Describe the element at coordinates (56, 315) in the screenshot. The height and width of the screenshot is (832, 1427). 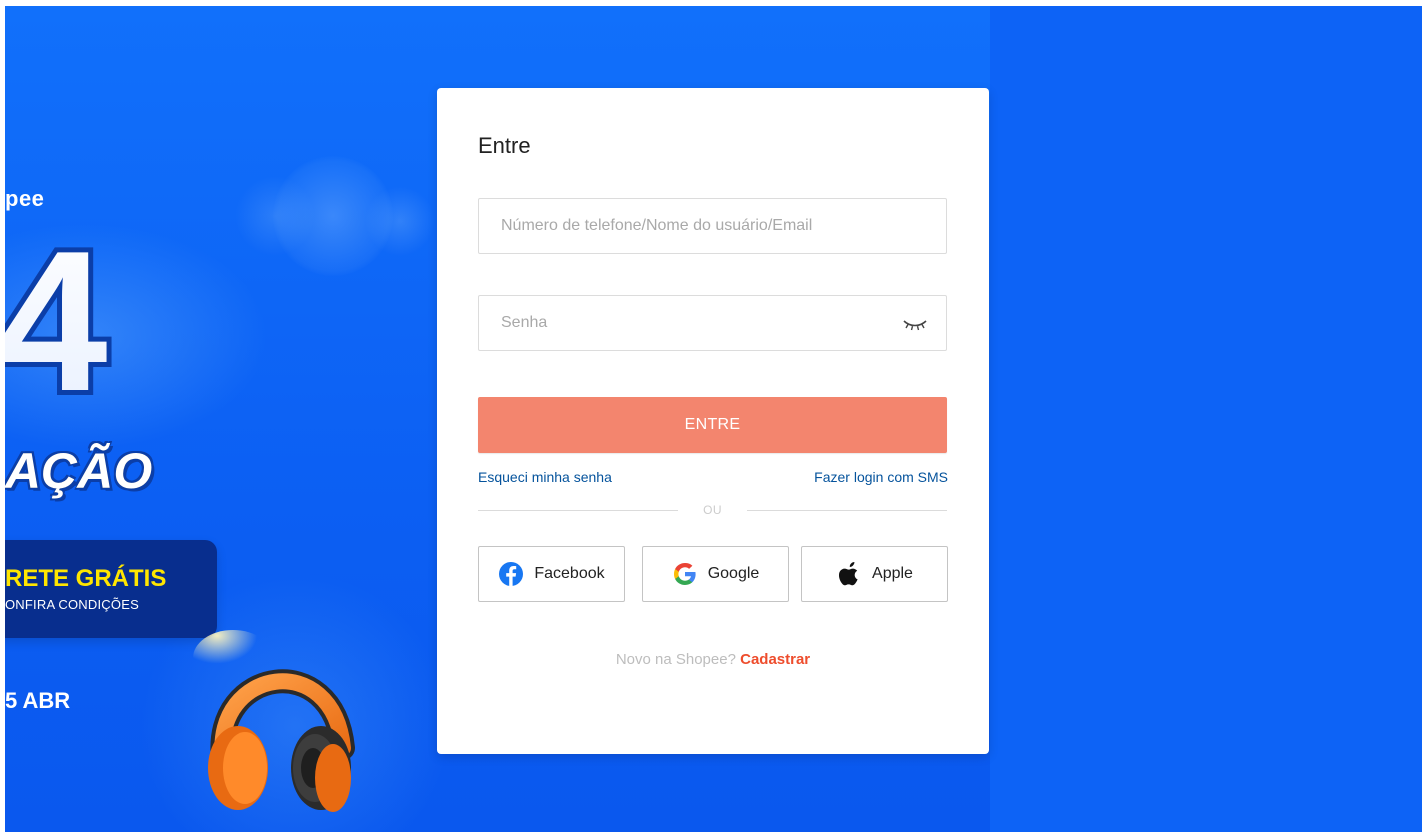
I see `promo-big-number-text: 4` at that location.